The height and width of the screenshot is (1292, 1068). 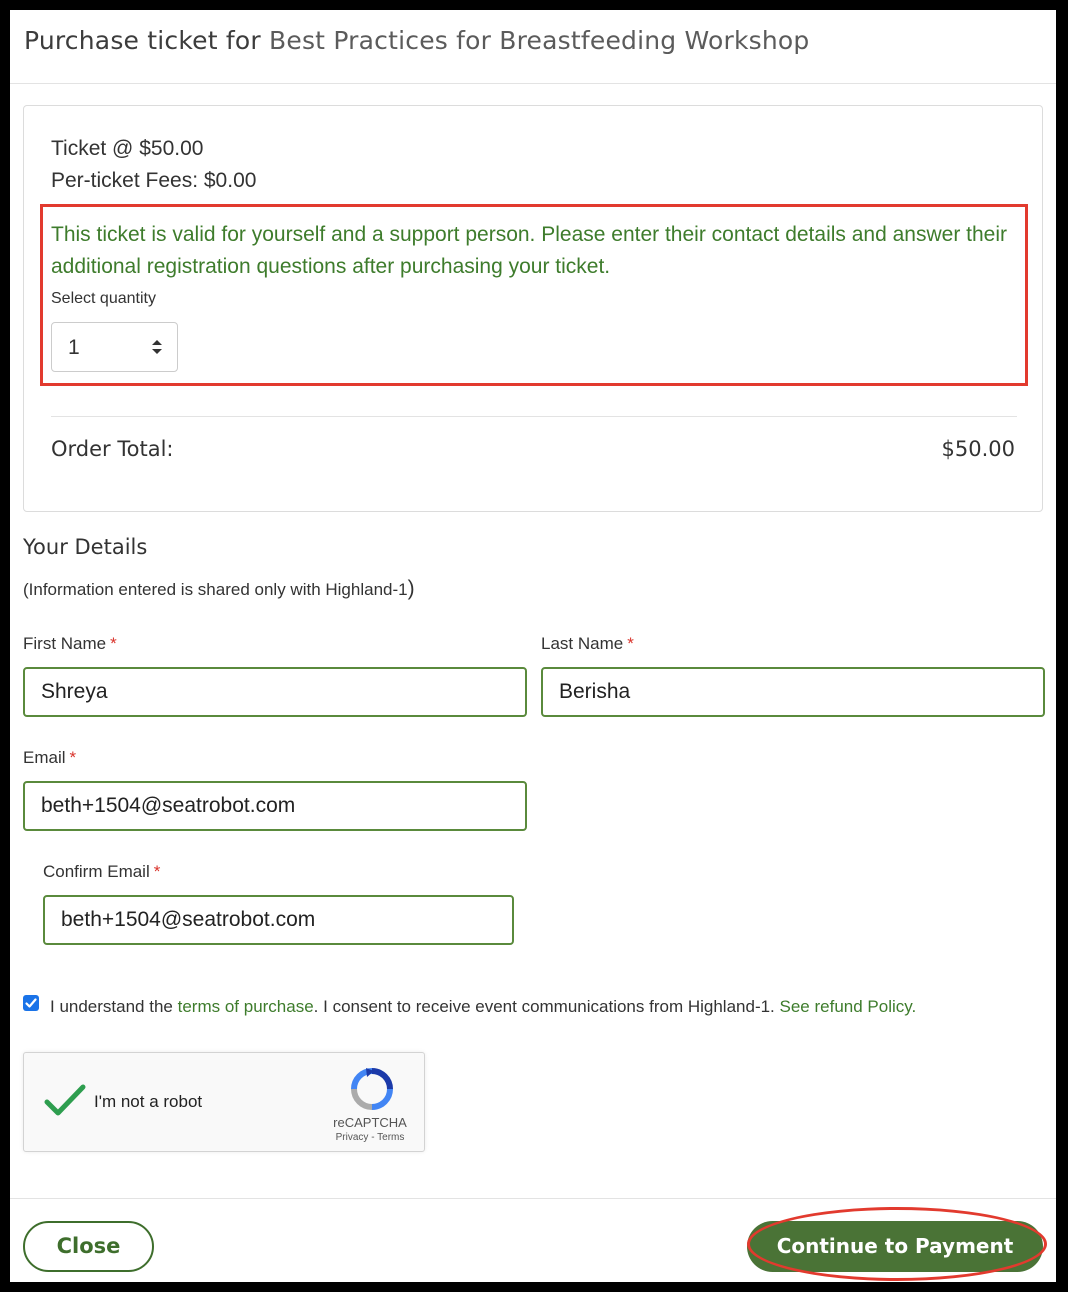 I want to click on email-label: Email *, so click(x=49, y=758).